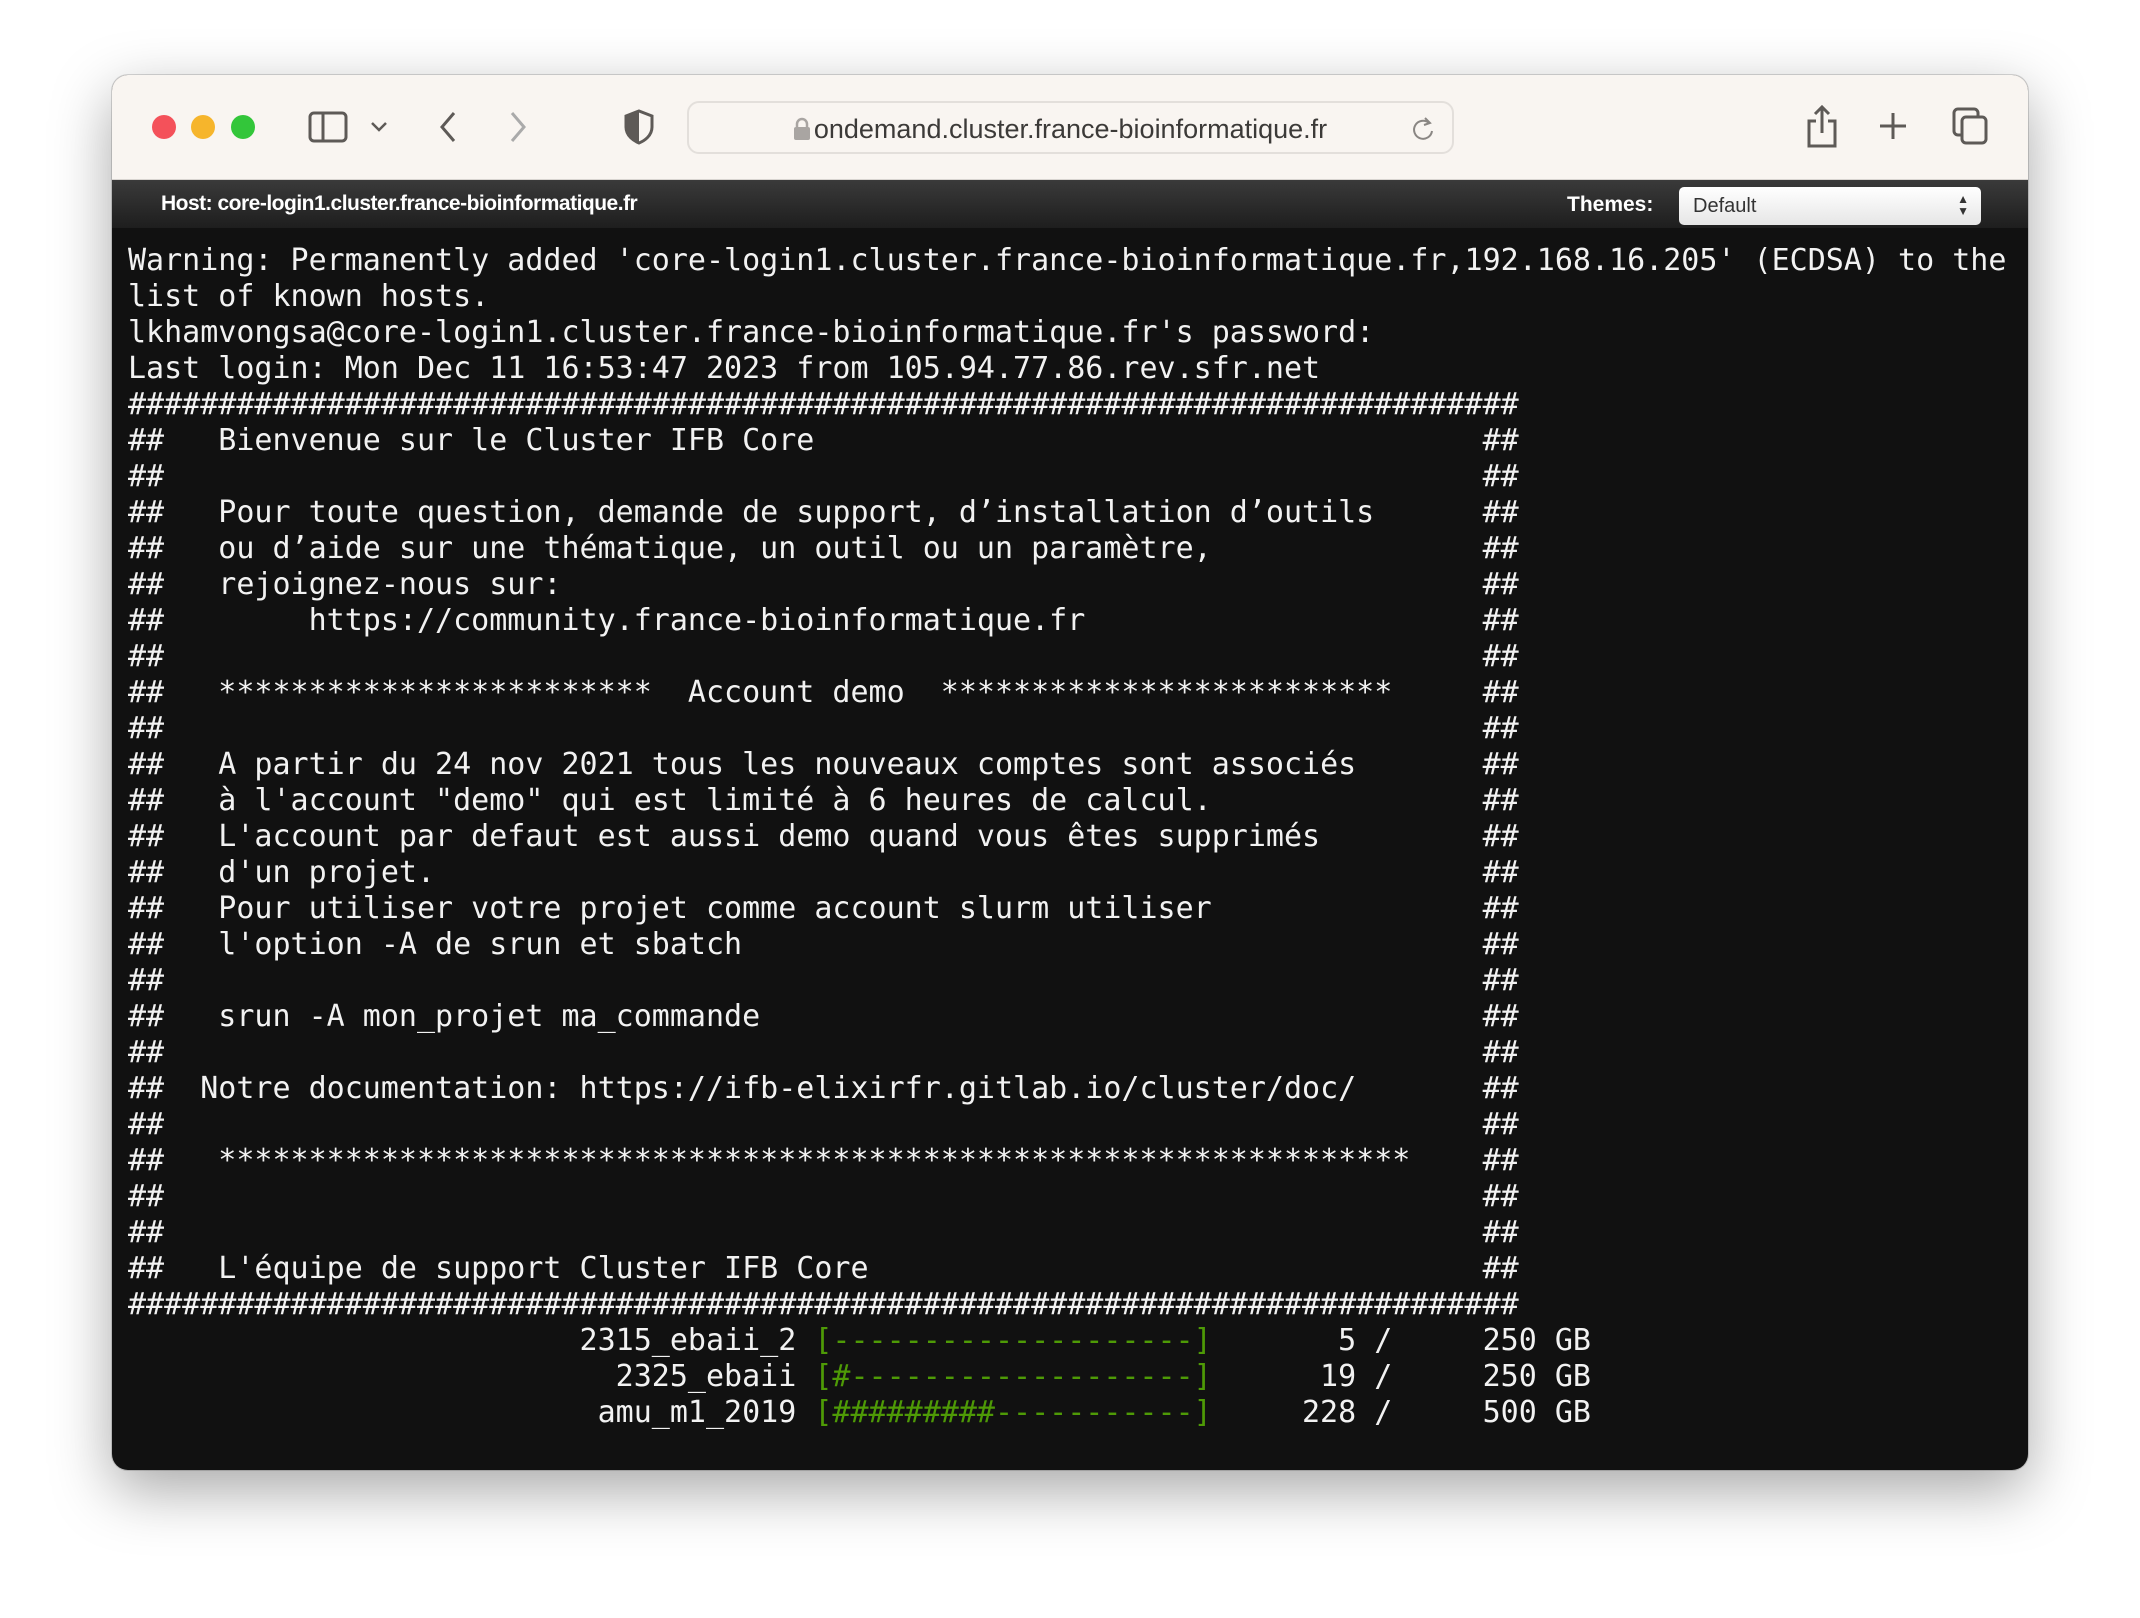 This screenshot has width=2140, height=1618. I want to click on terminal-text: list of known hosts., so click(309, 296).